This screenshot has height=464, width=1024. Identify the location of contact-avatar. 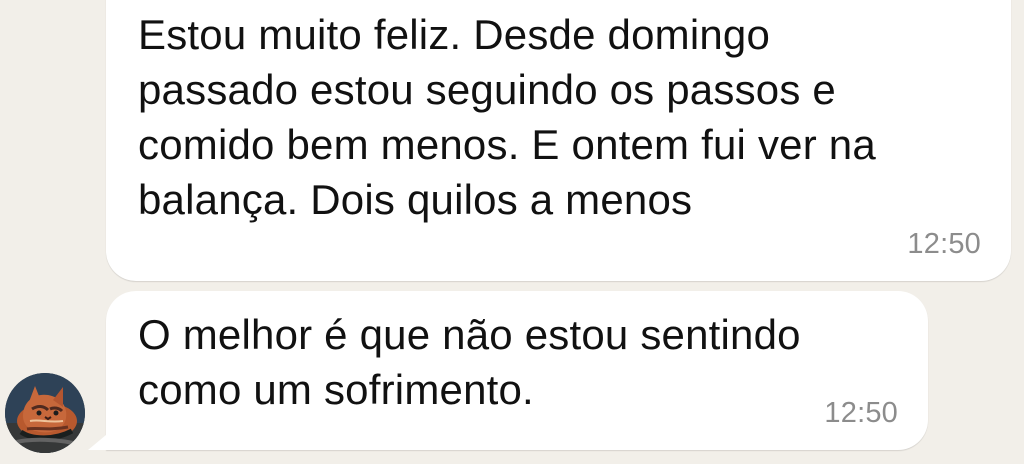
(45, 413).